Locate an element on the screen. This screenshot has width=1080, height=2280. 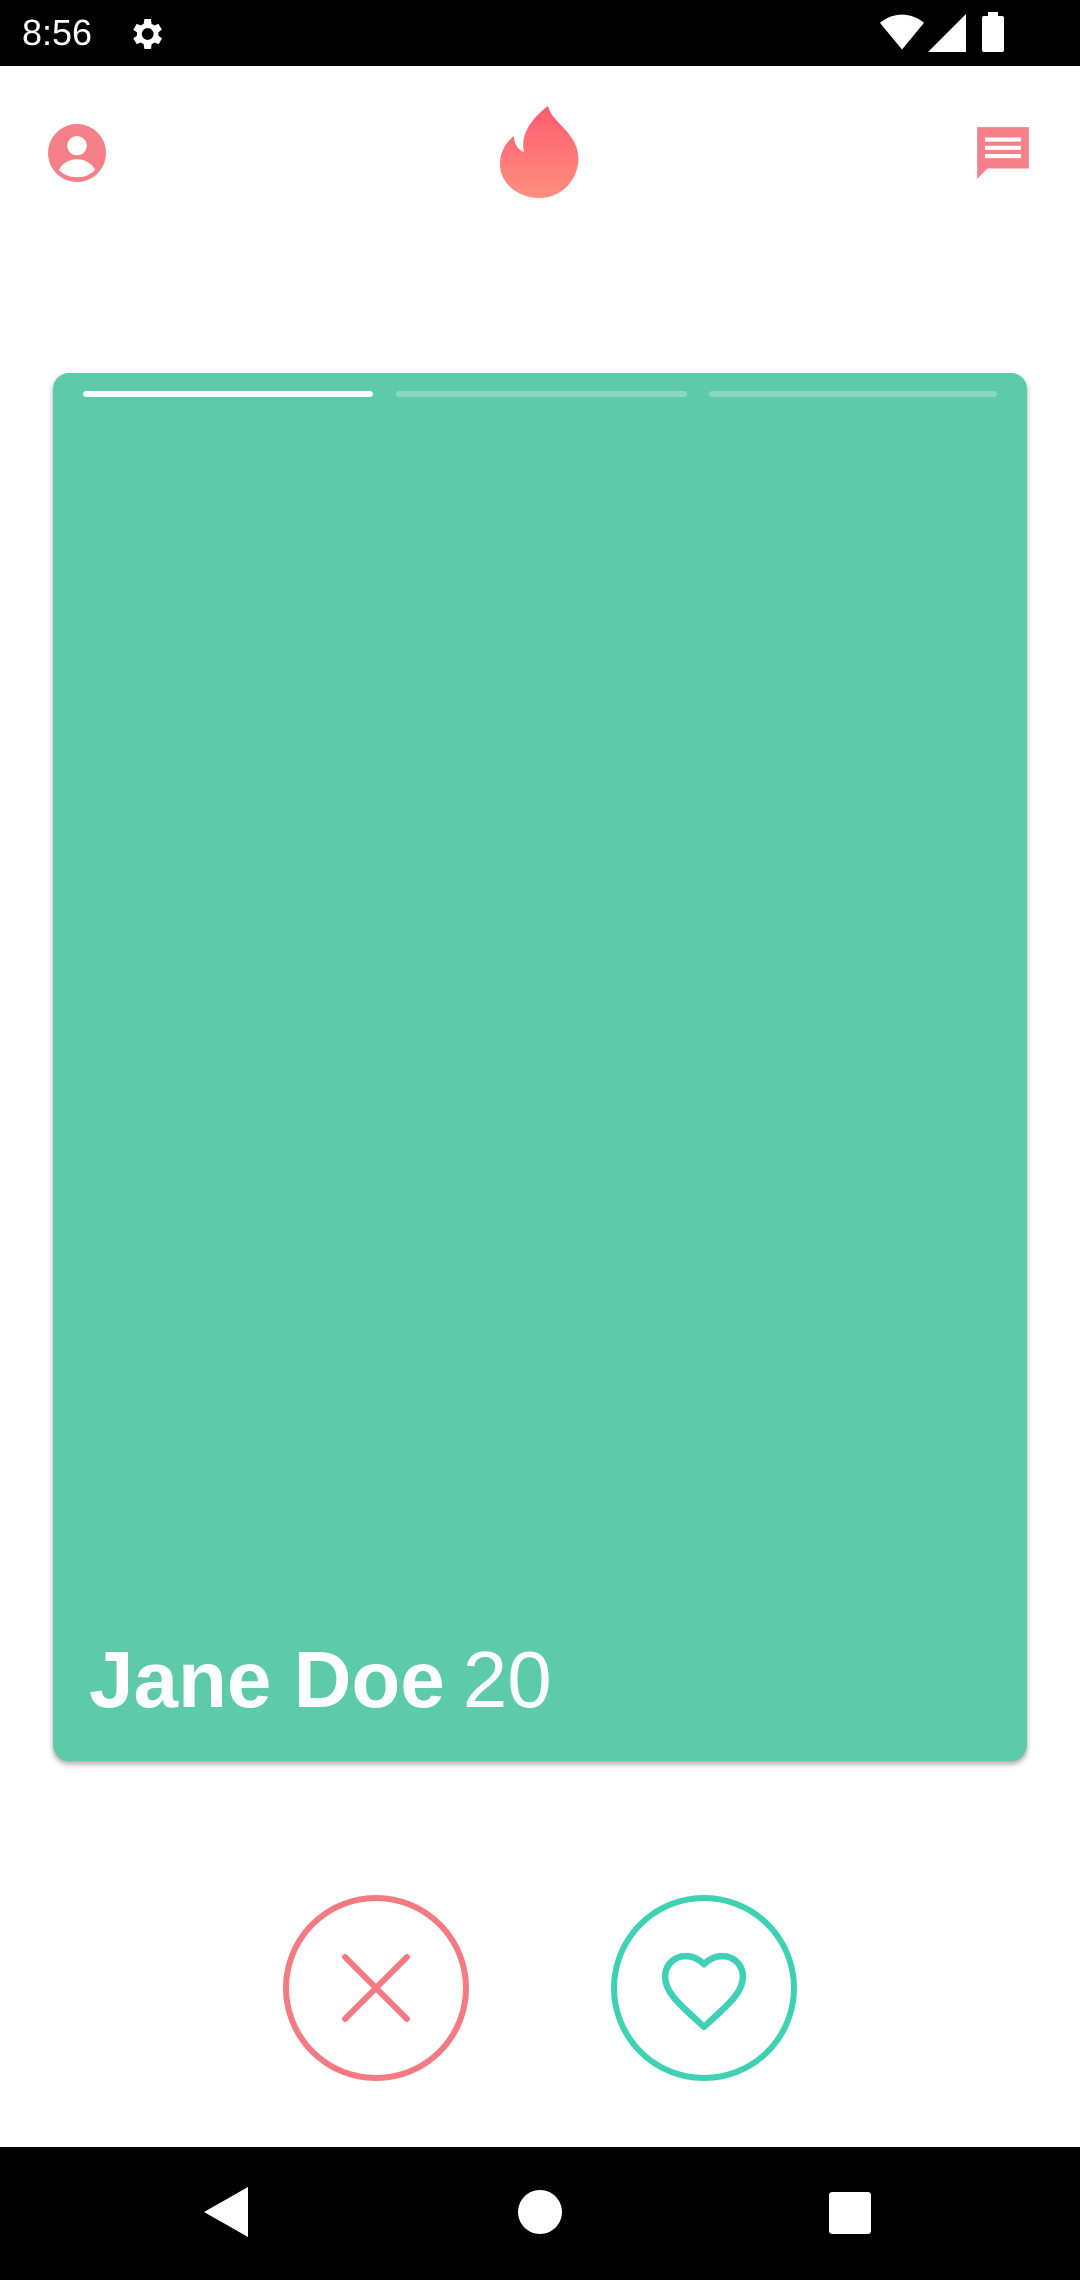
wifi-icon is located at coordinates (902, 32).